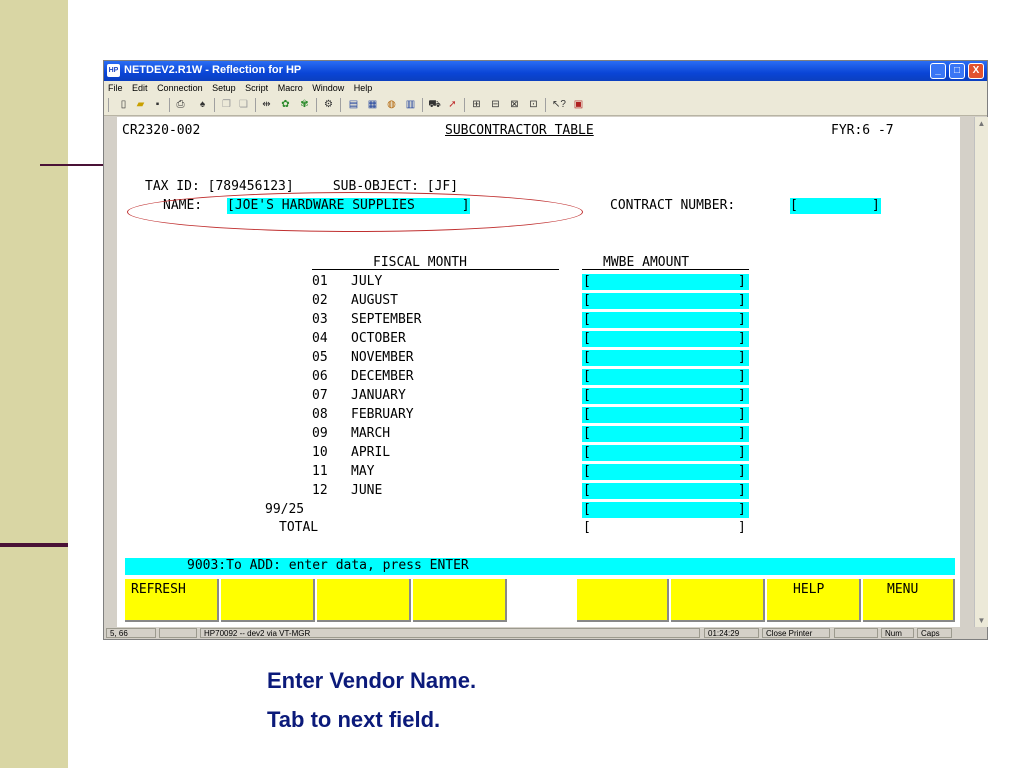  I want to click on caption-line-1: Enter Vendor Name., so click(372, 680).